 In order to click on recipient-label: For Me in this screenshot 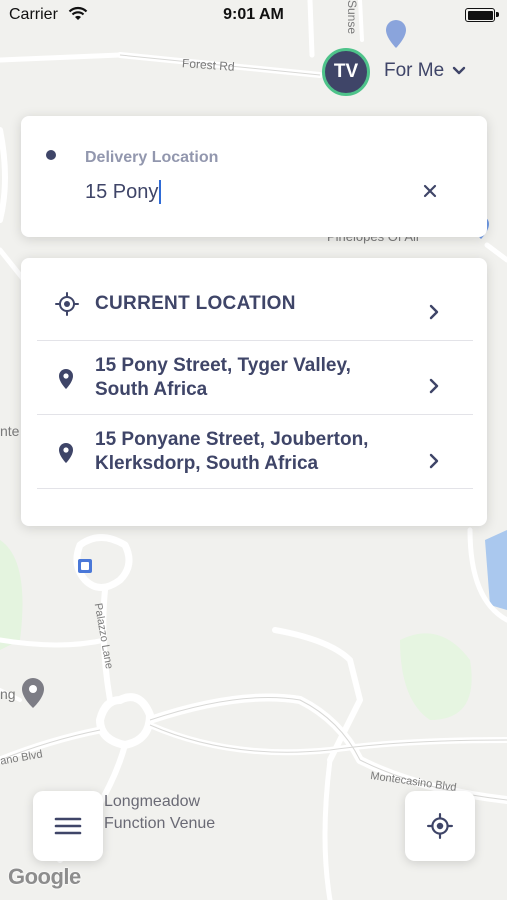, I will do `click(414, 70)`.